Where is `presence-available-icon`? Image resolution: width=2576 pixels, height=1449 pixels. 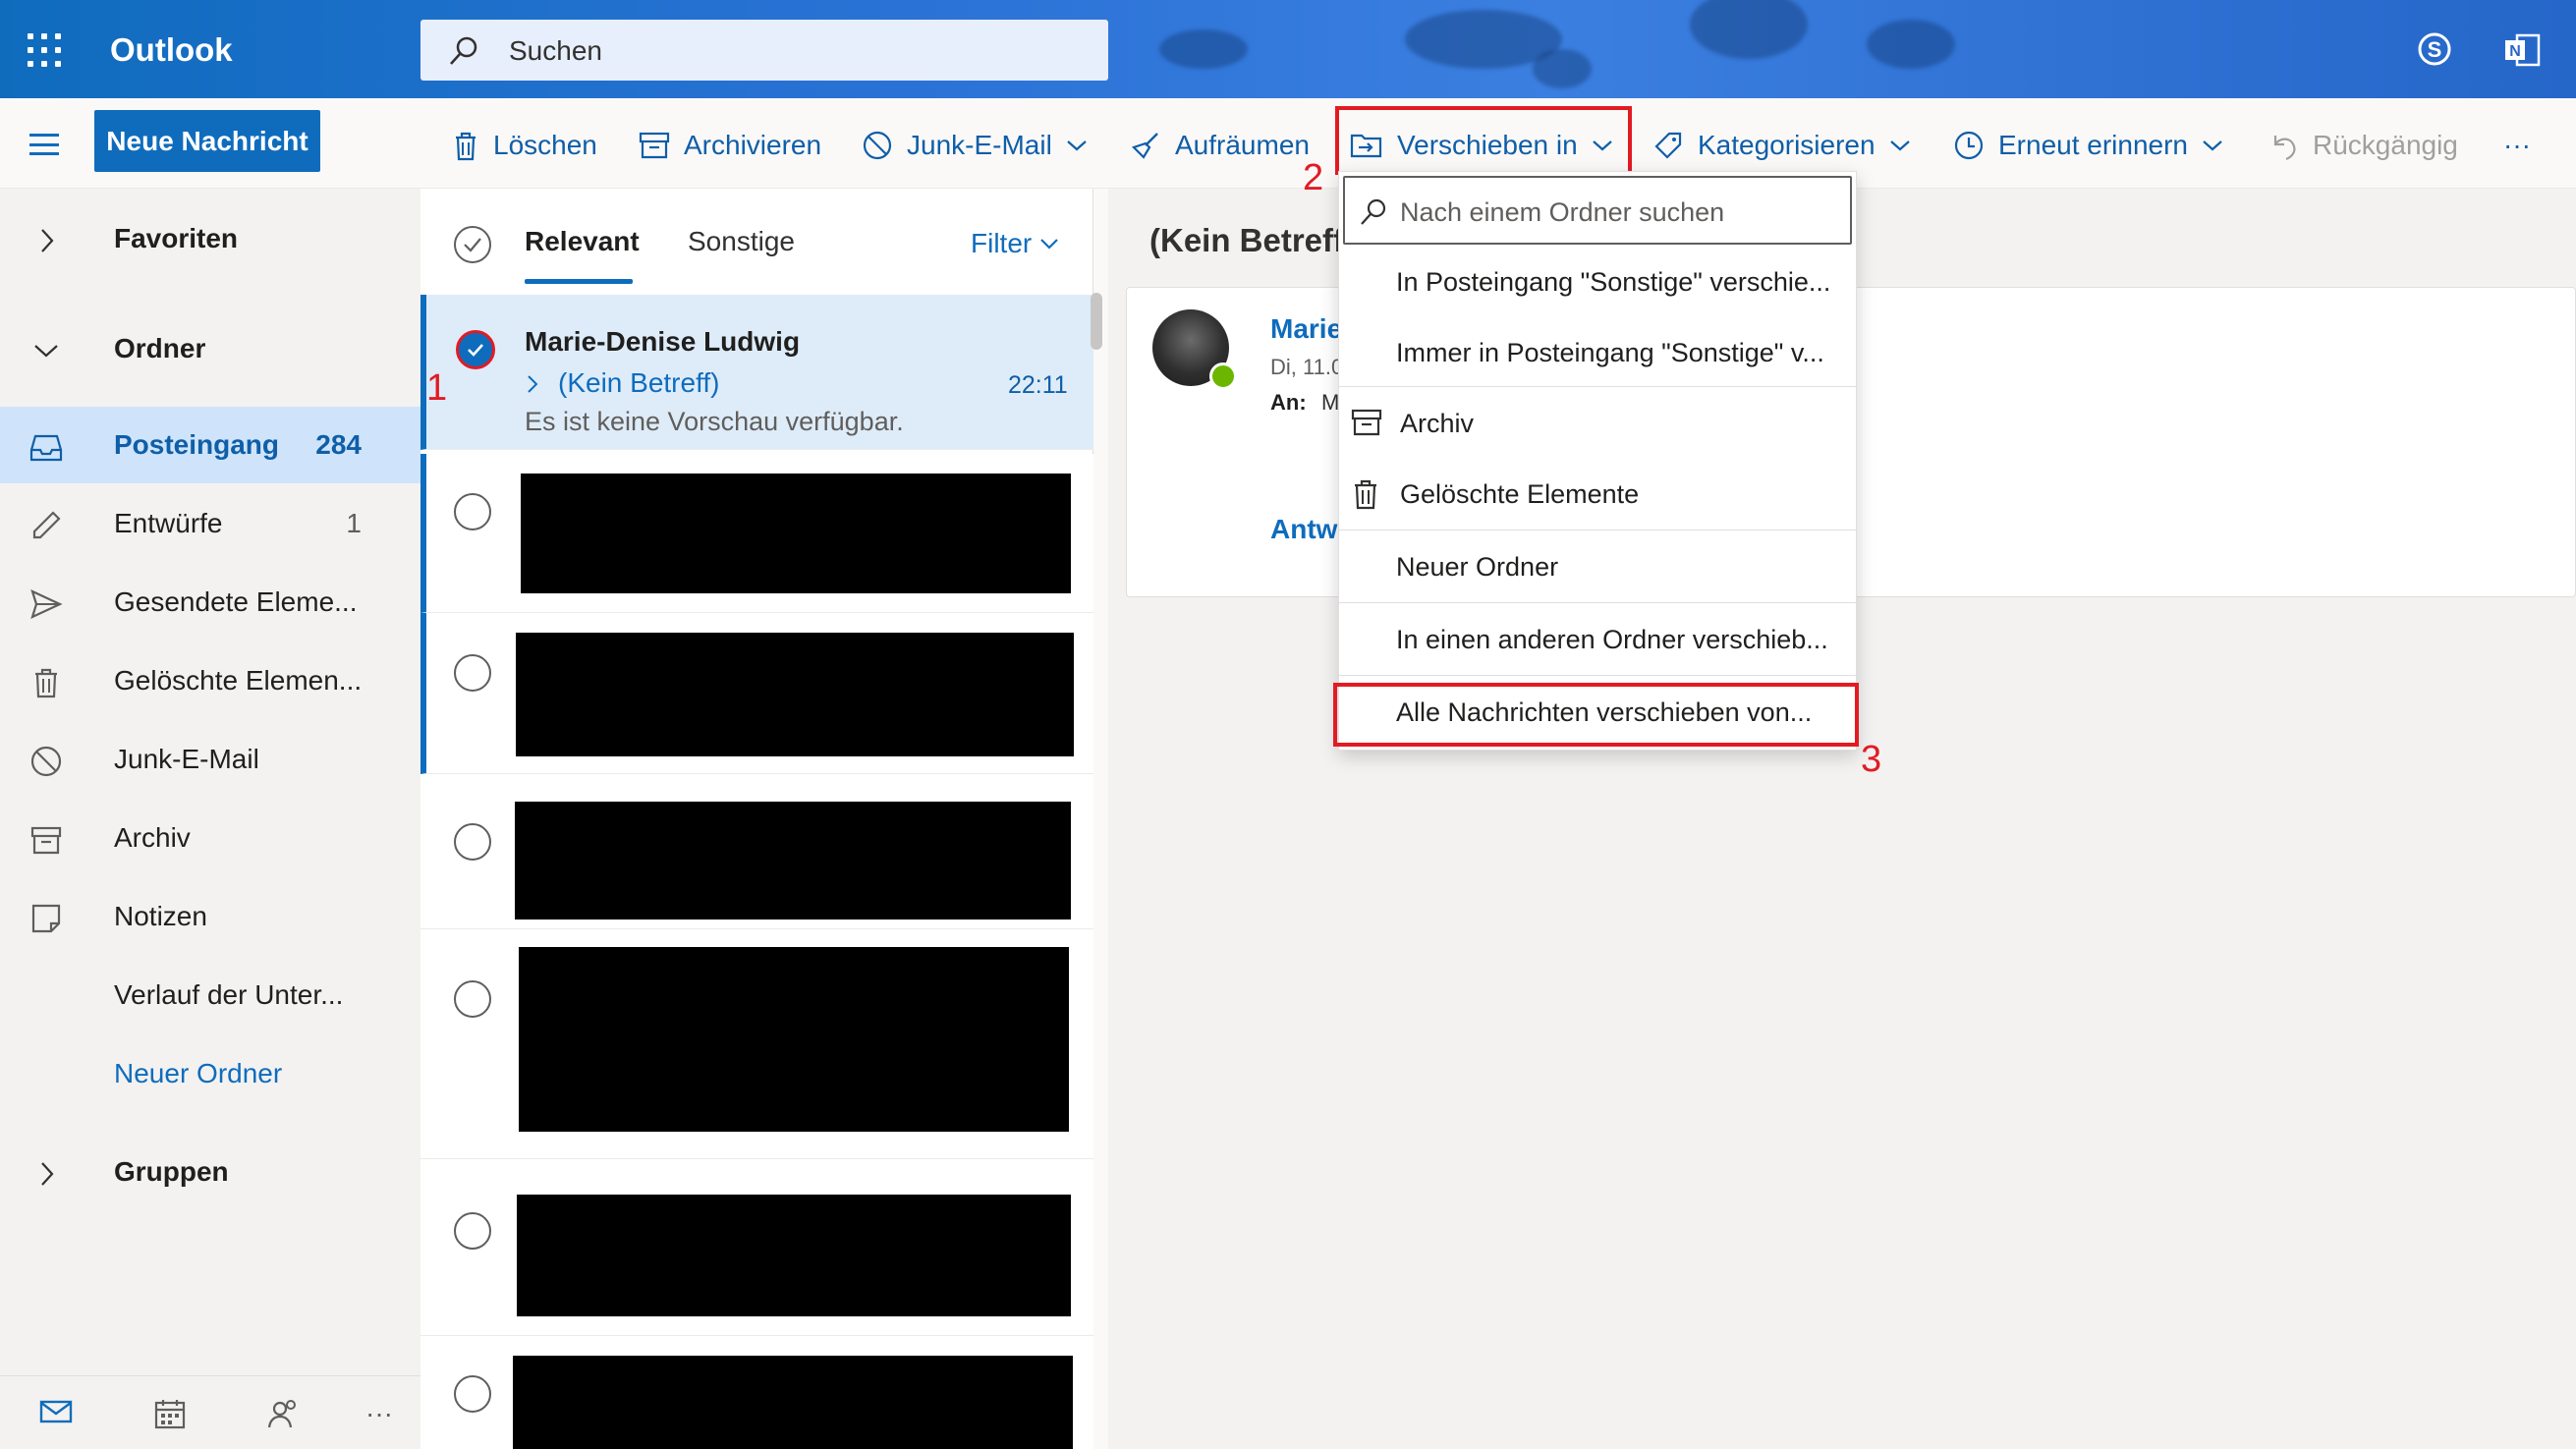 presence-available-icon is located at coordinates (1223, 376).